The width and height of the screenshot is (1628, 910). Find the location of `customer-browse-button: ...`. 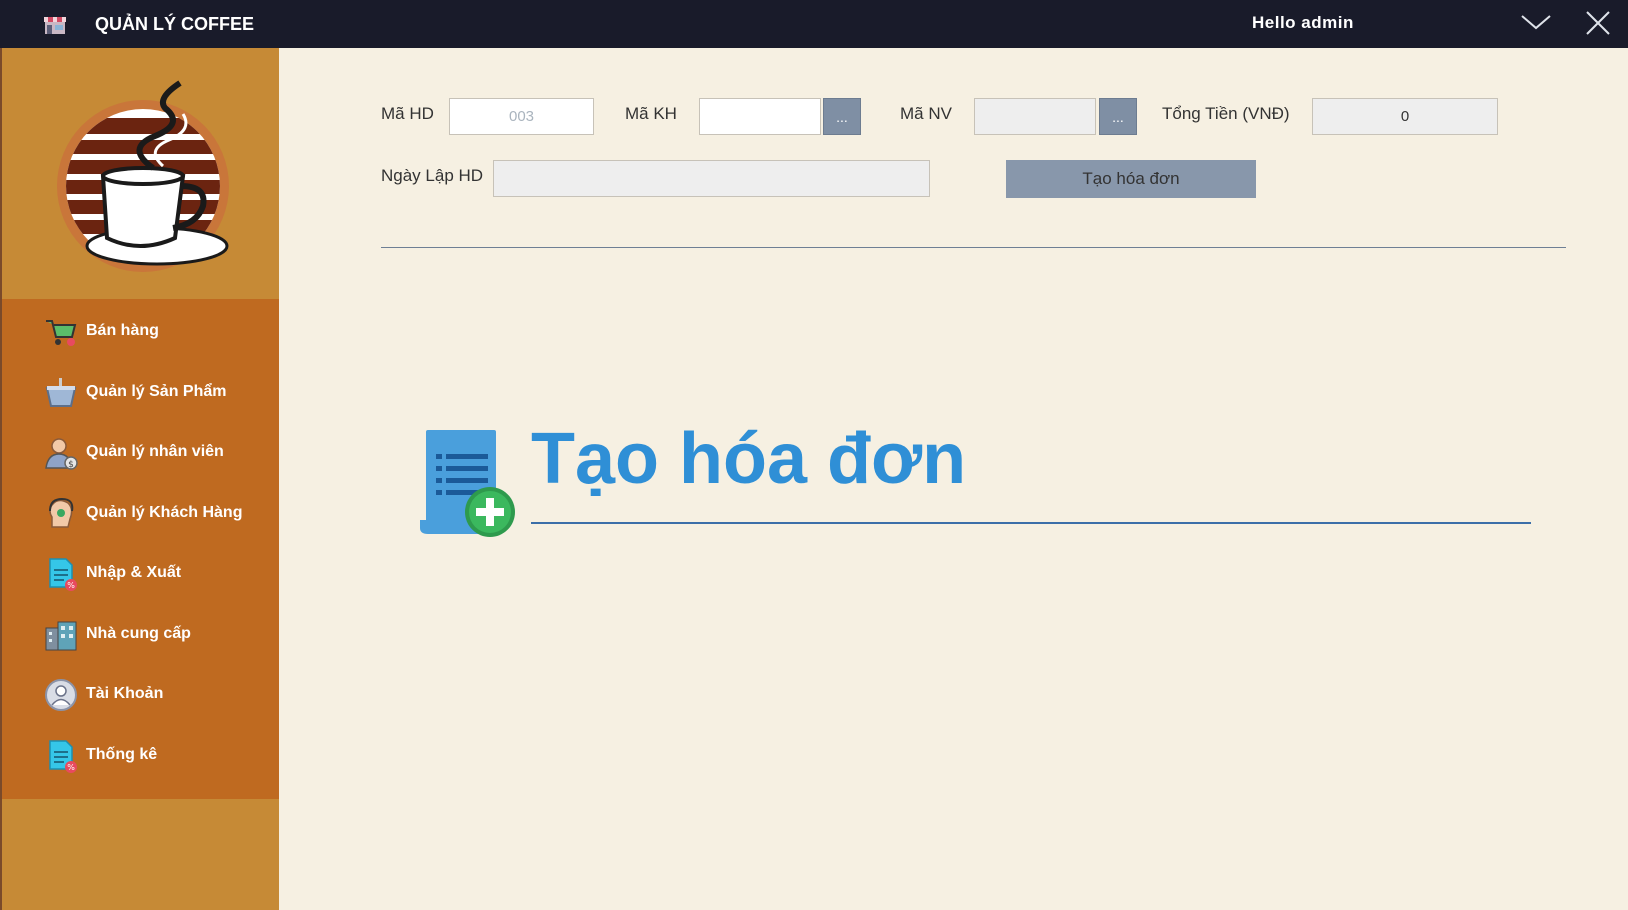

customer-browse-button: ... is located at coordinates (842, 116).